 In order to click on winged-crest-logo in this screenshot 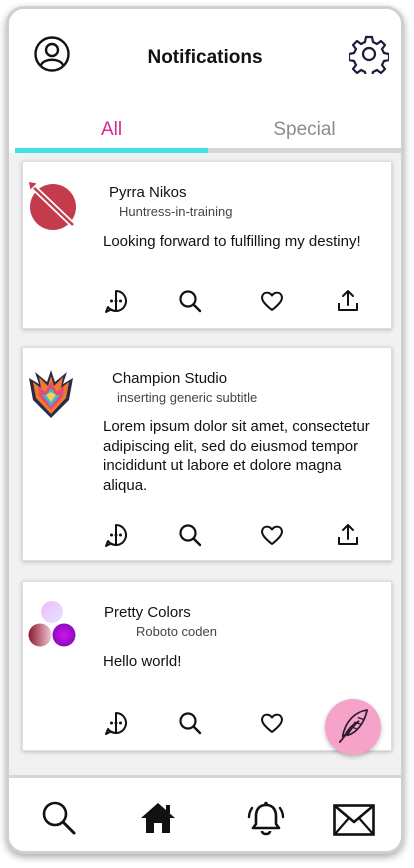, I will do `click(51, 394)`.